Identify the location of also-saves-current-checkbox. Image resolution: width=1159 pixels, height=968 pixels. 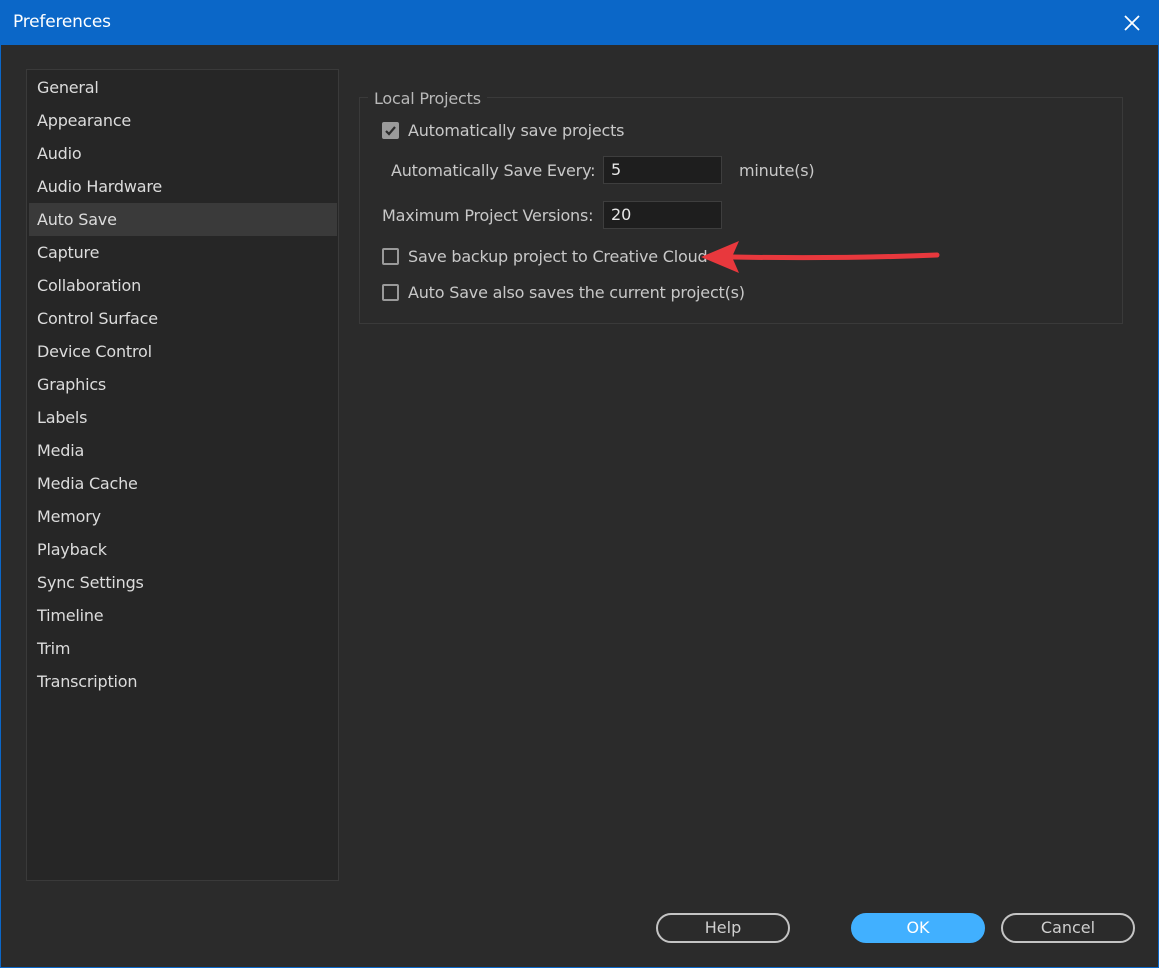
(390, 292).